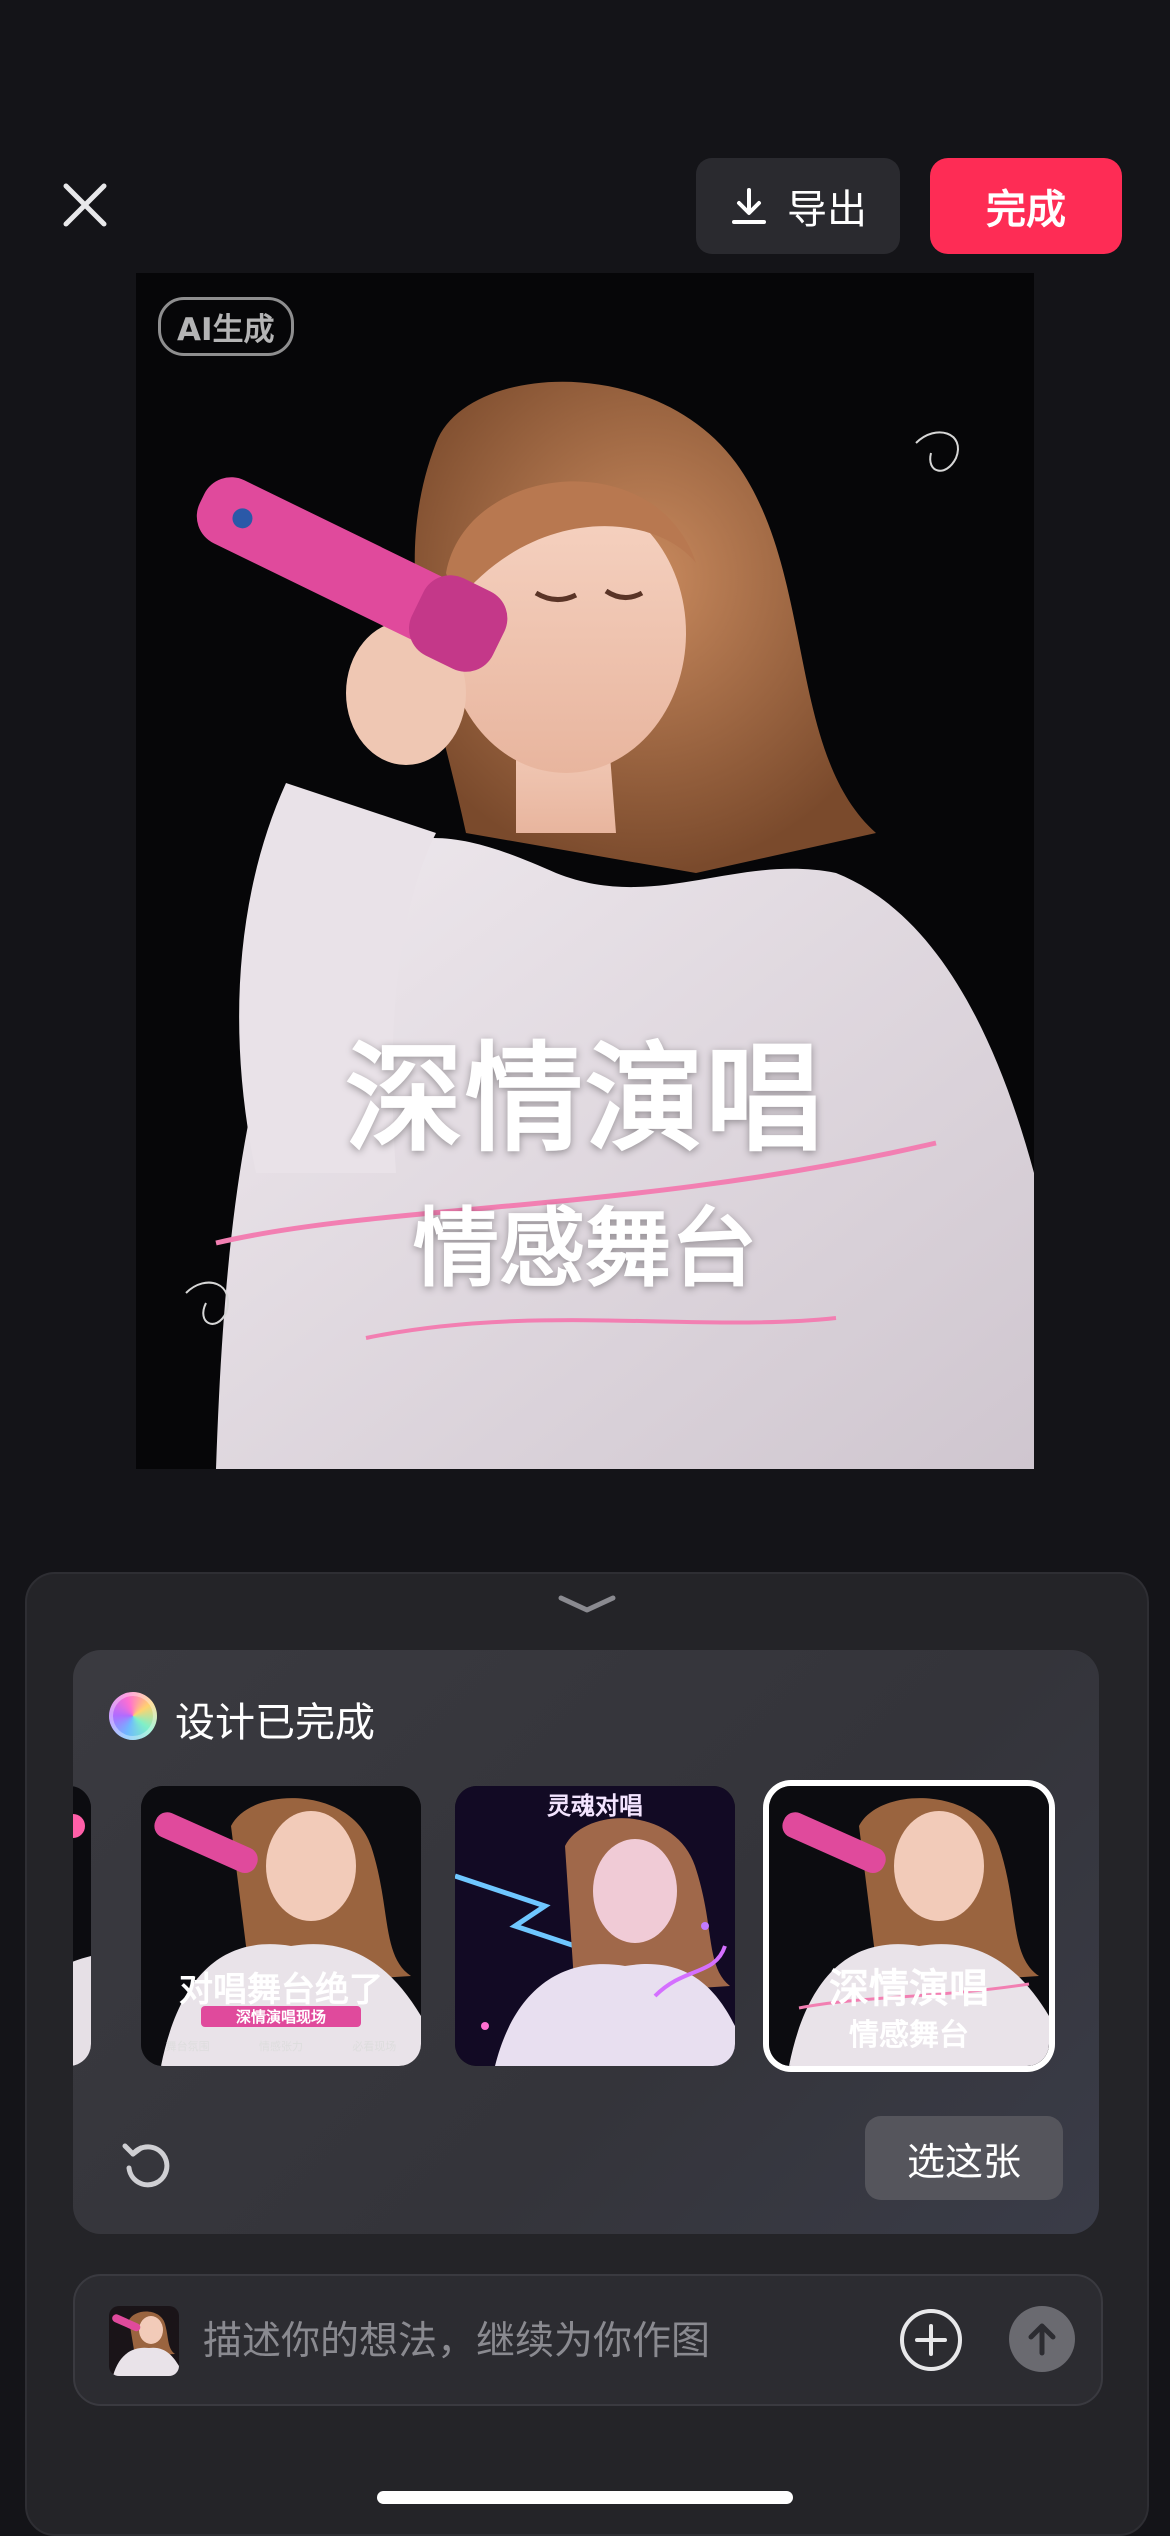  What do you see at coordinates (483, 2341) in the screenshot?
I see `prompt-input` at bounding box center [483, 2341].